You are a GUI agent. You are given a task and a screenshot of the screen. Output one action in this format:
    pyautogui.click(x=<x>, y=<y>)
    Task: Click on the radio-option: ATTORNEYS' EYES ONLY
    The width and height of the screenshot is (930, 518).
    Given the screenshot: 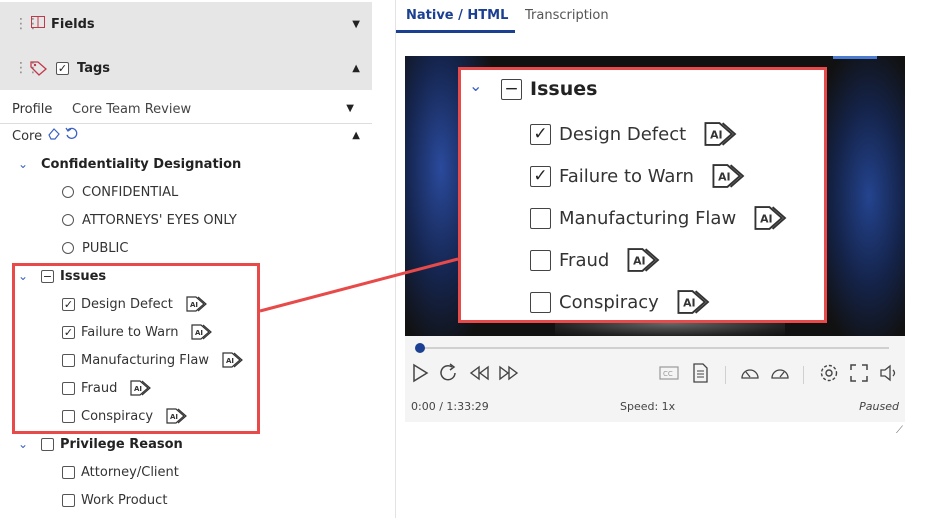 What is the action you would take?
    pyautogui.click(x=149, y=220)
    